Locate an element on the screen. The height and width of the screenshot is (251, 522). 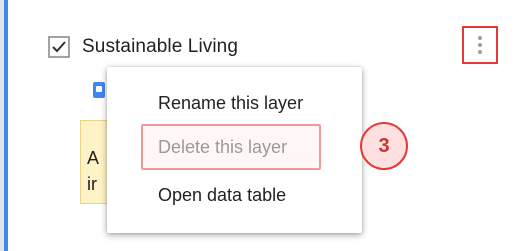
more-options-button is located at coordinates (480, 45).